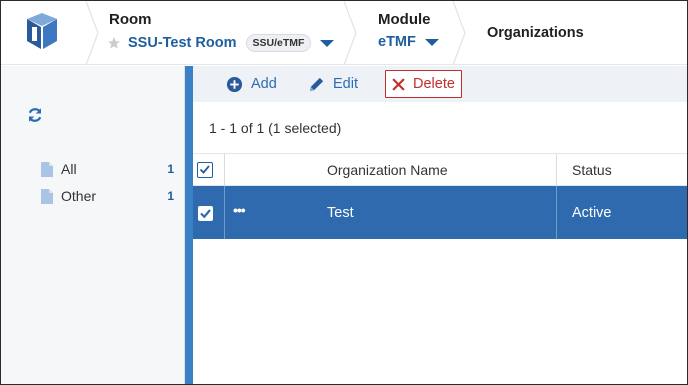  Describe the element at coordinates (189, 225) in the screenshot. I see `panel-splitter` at that location.